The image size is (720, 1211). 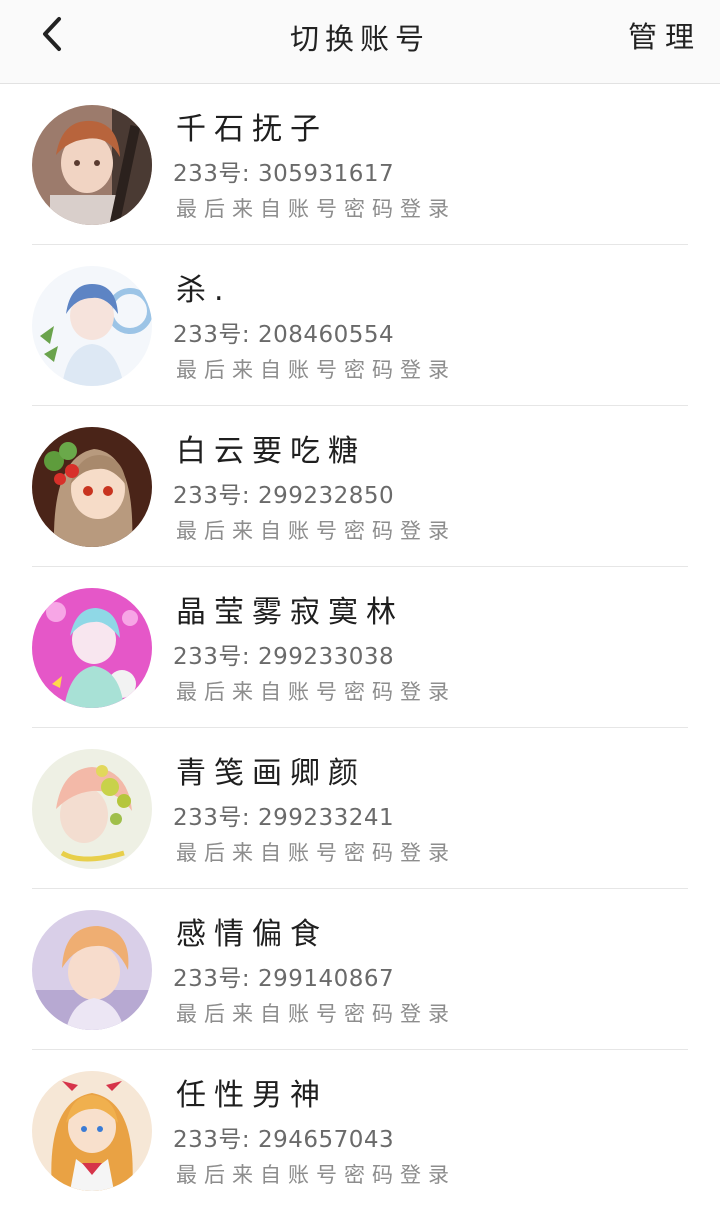 I want to click on account-row: 白云要吃糖 233号: 299232850 最后来自账号密码登录, so click(x=360, y=486).